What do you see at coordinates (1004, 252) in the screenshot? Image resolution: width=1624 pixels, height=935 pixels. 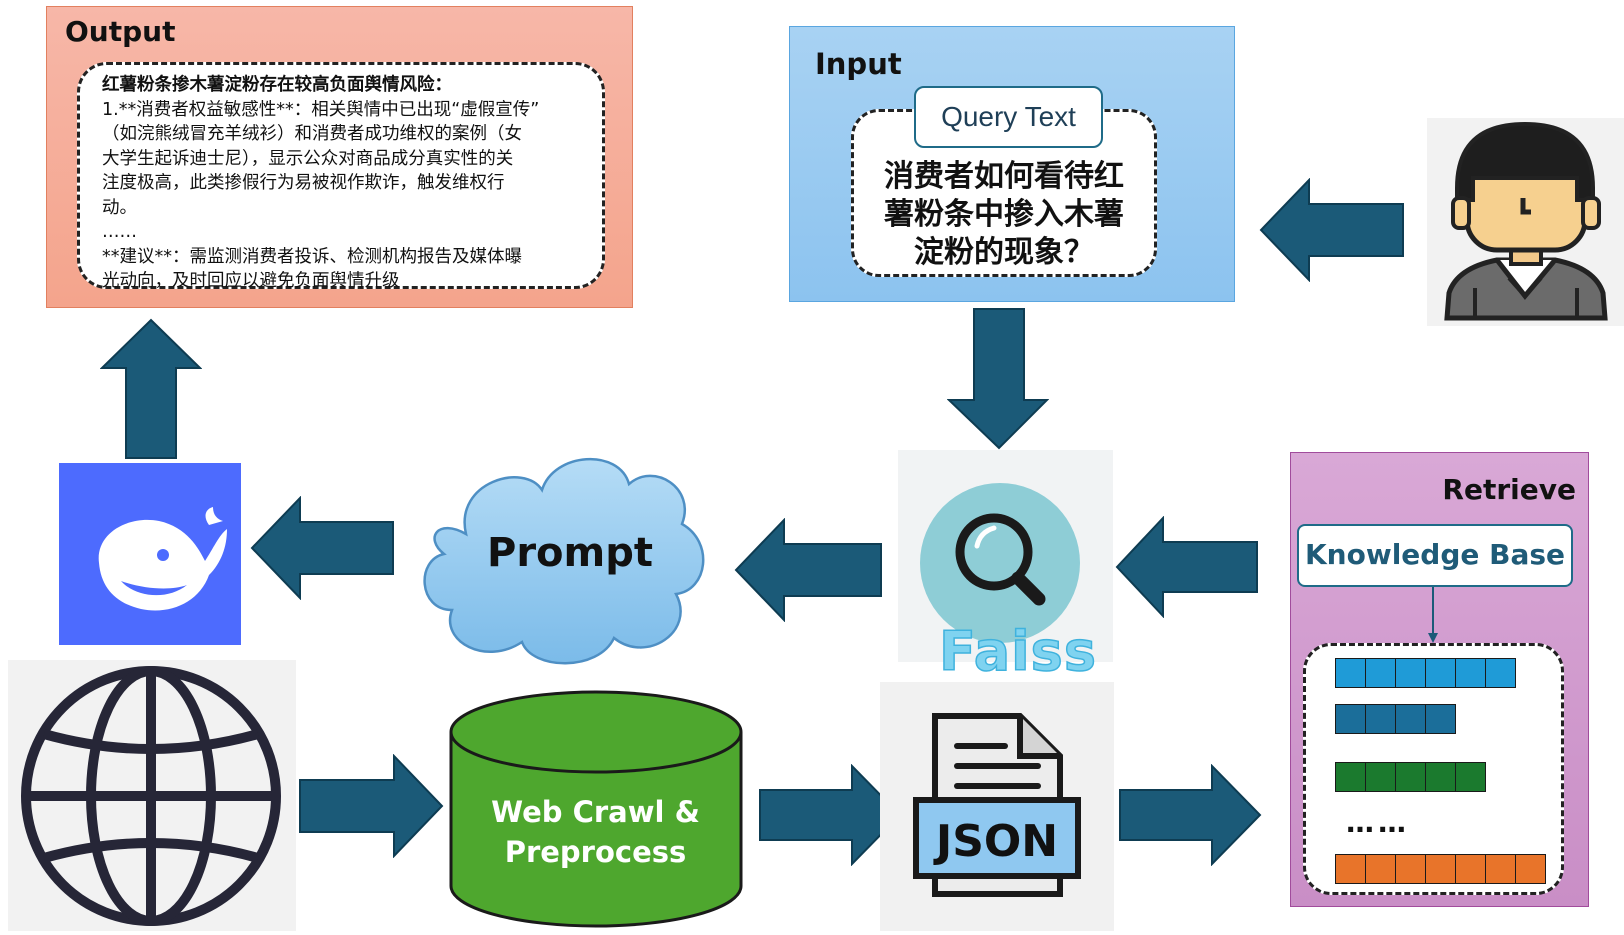 I see `query-line: 淀粉的现象？` at bounding box center [1004, 252].